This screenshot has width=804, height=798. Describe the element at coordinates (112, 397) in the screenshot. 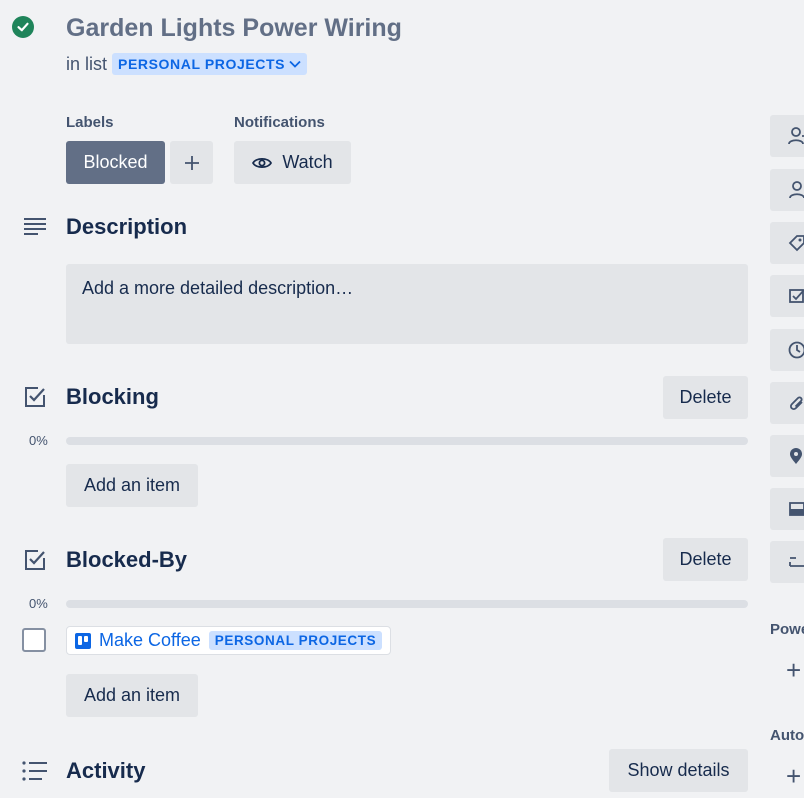

I see `checklist-title-blocking: Blocking` at that location.